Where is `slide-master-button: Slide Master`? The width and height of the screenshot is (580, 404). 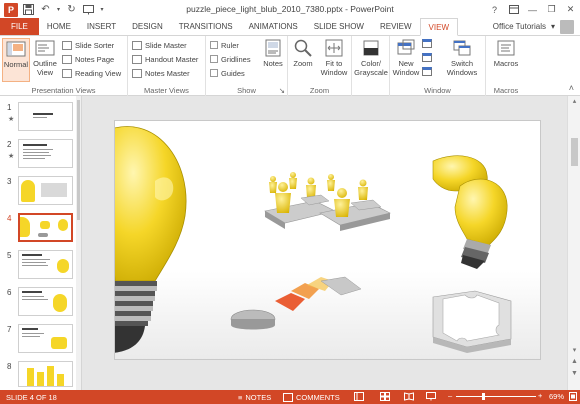
slide-master-button: Slide Master is located at coordinates (159, 45).